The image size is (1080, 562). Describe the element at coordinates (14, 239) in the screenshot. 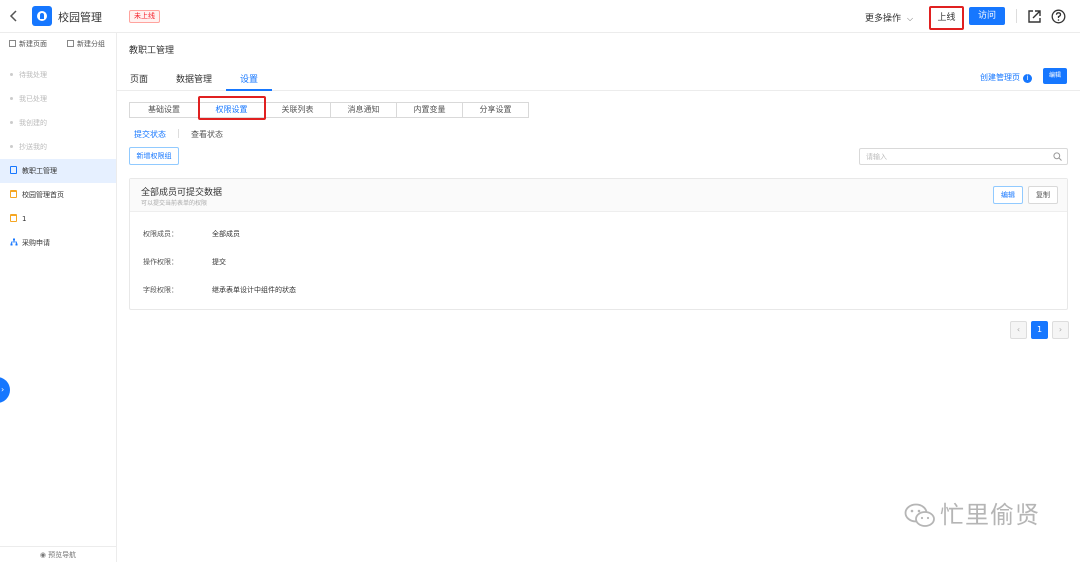

I see `org-chart-icon` at that location.